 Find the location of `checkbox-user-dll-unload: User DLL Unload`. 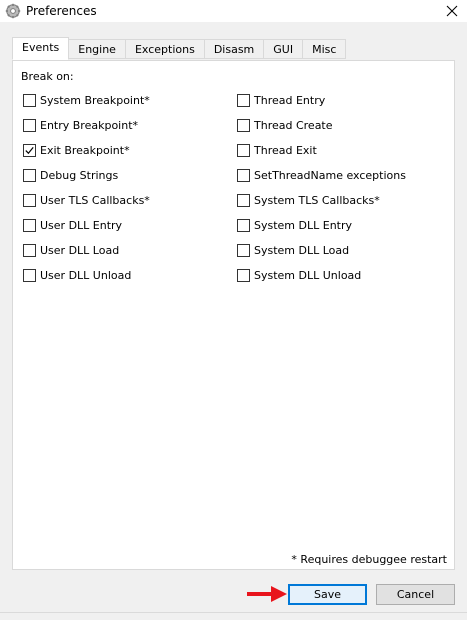

checkbox-user-dll-unload: User DLL Unload is located at coordinates (77, 275).